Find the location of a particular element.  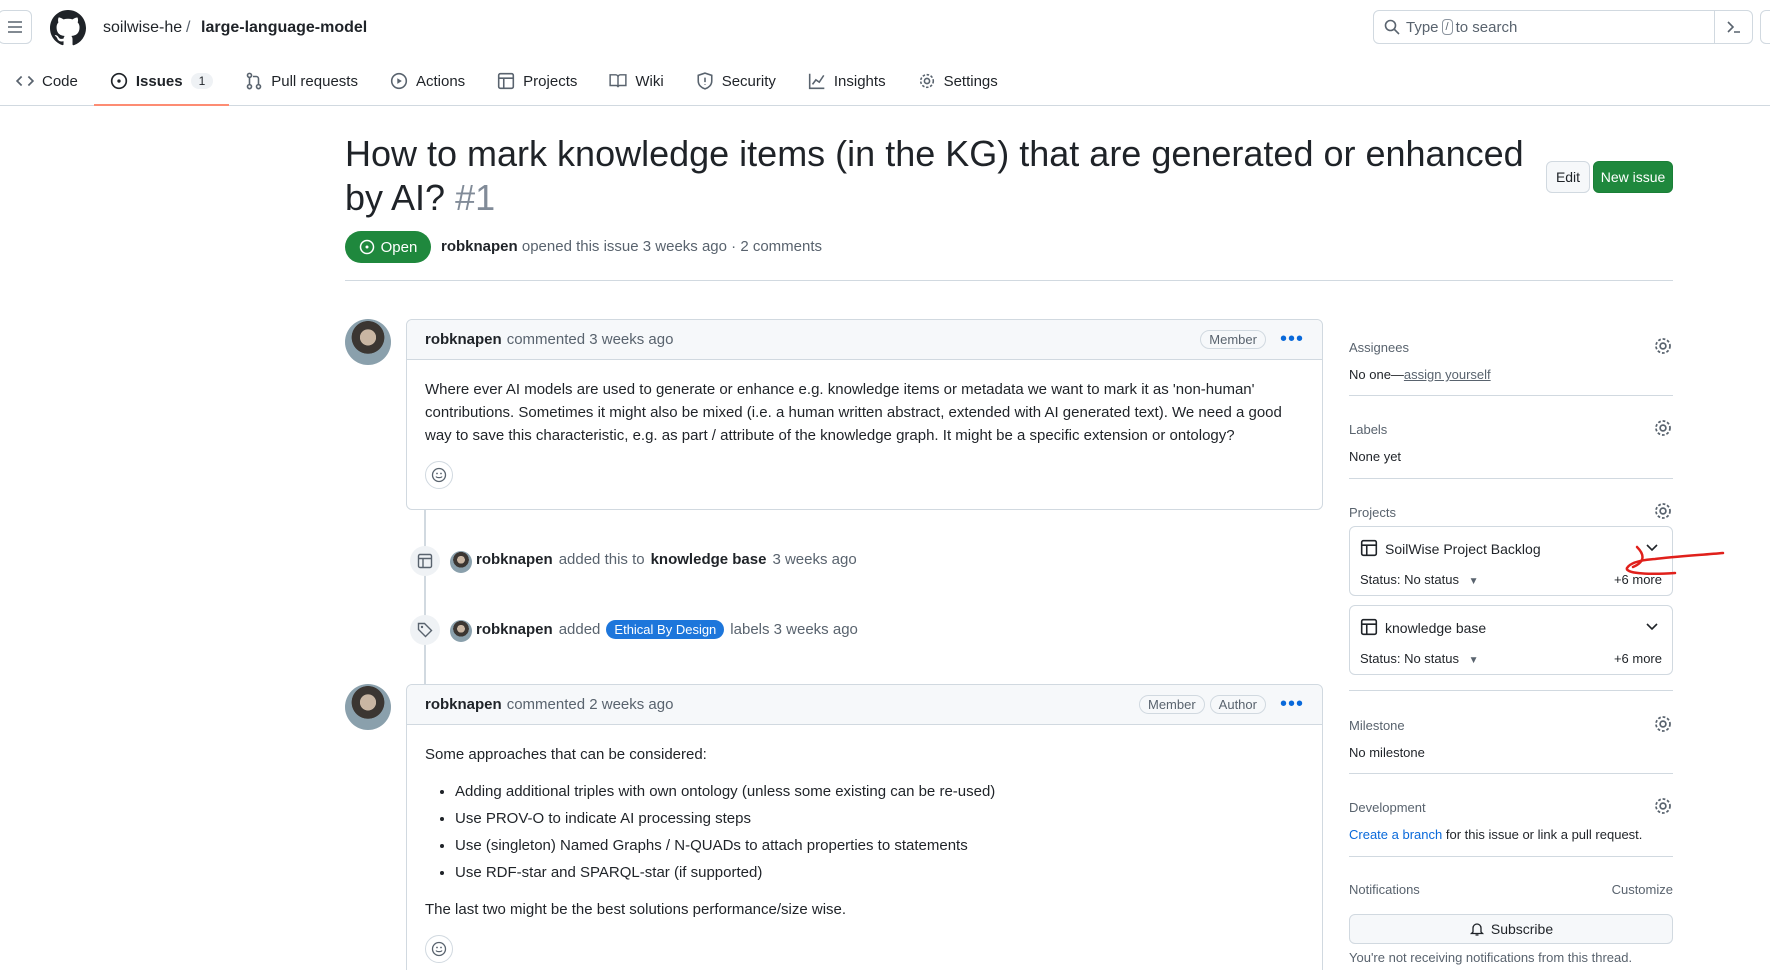

breadcrumb-owner: soilwise-he is located at coordinates (142, 28).